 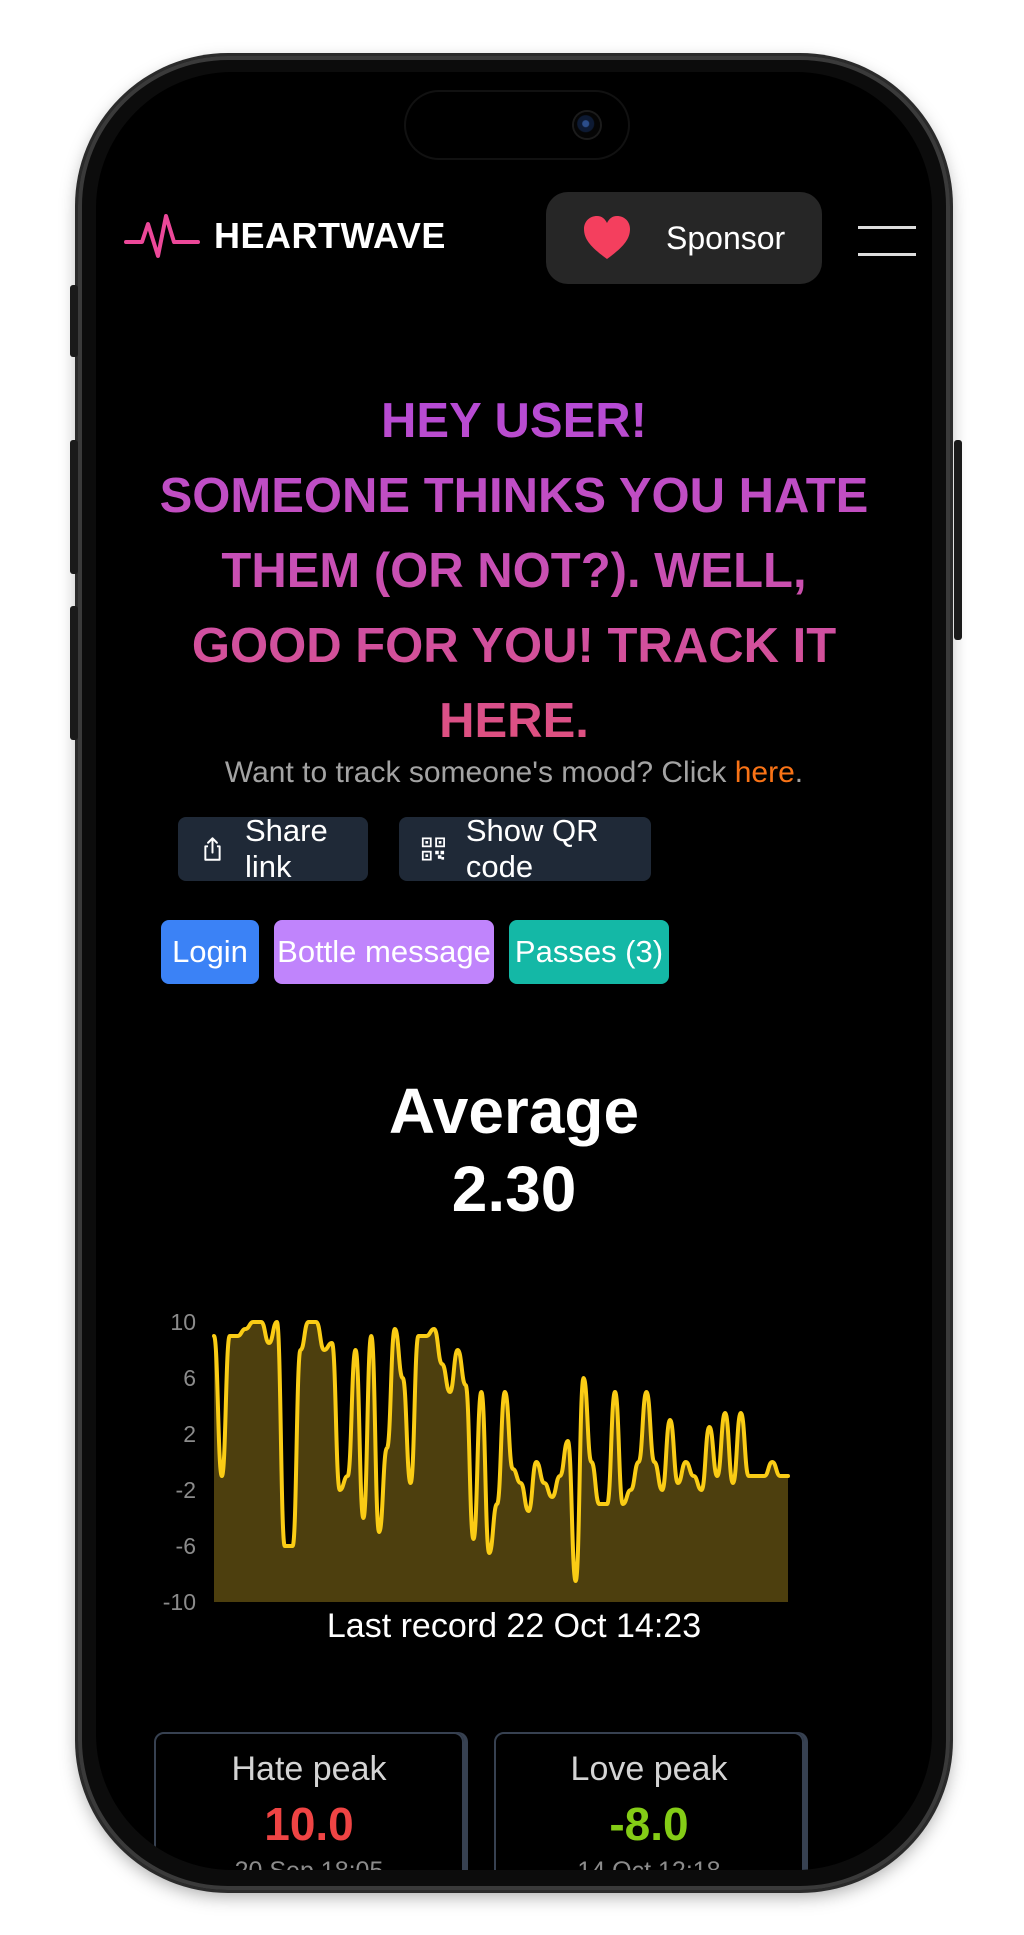 What do you see at coordinates (309, 1863) in the screenshot?
I see `hate-peak-date: 20 Sep 18:05` at bounding box center [309, 1863].